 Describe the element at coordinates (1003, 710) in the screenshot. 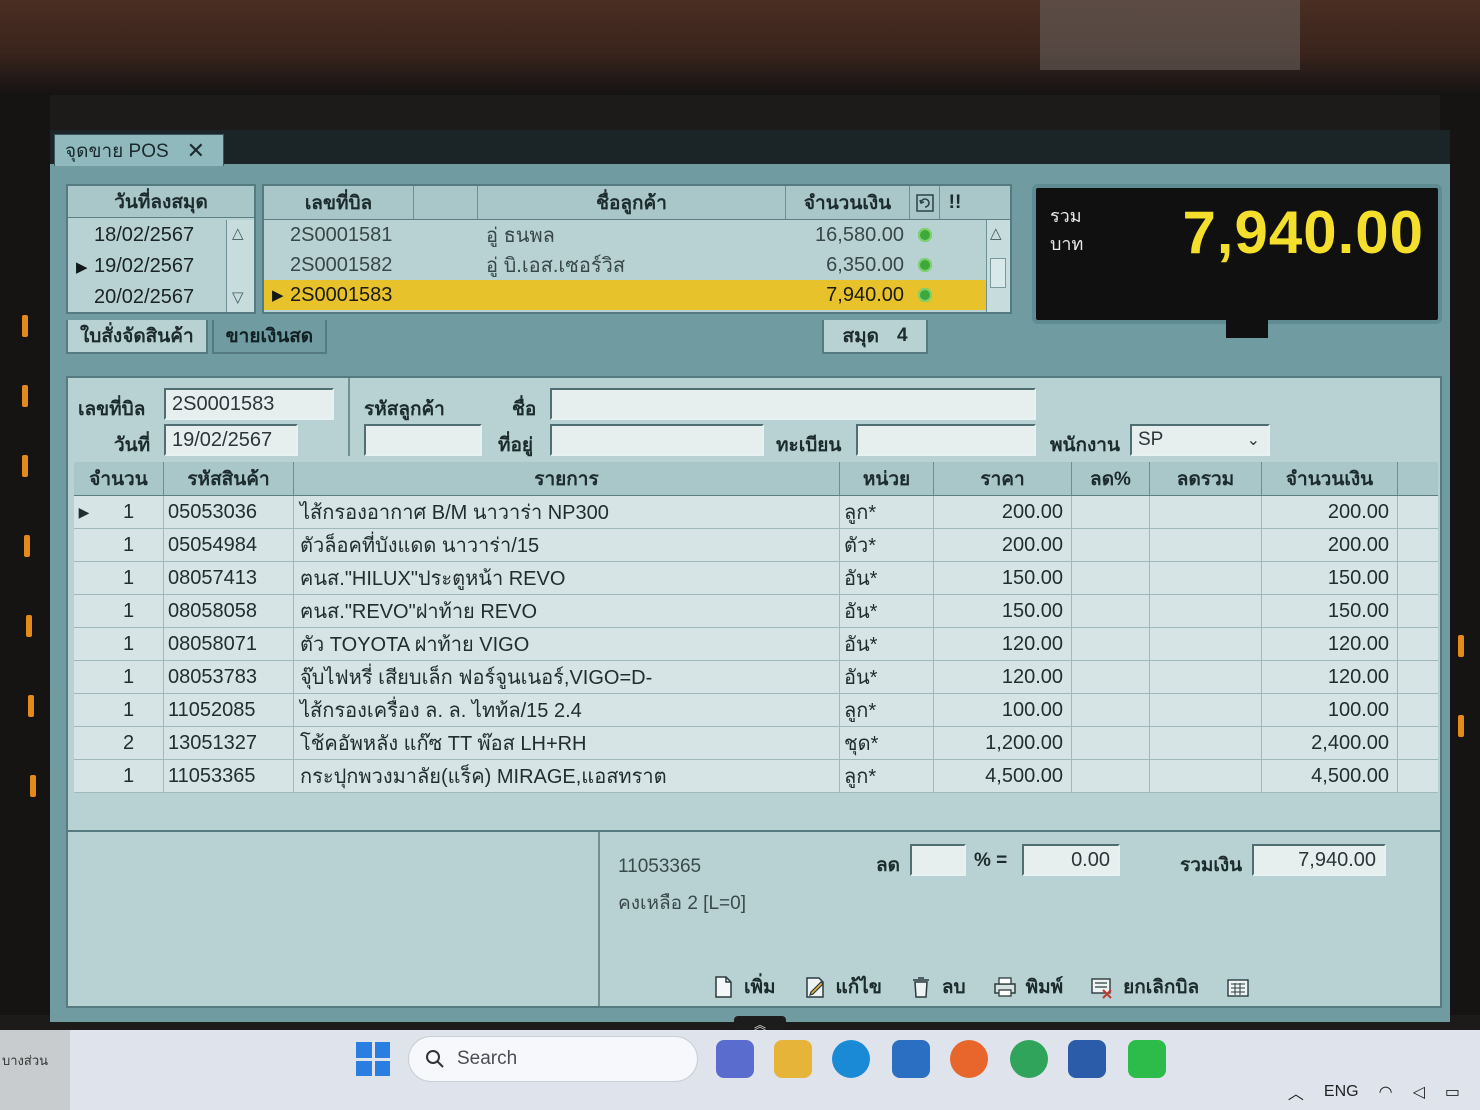

I see `price-cell: 100.00` at that location.